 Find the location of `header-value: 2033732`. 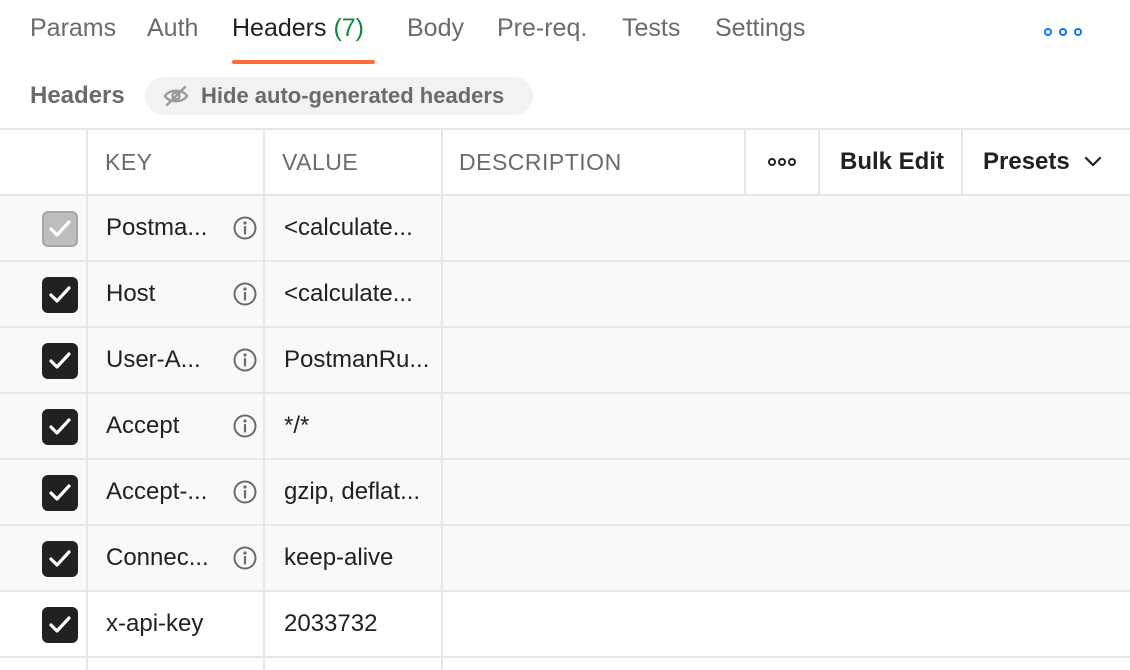

header-value: 2033732 is located at coordinates (330, 624).